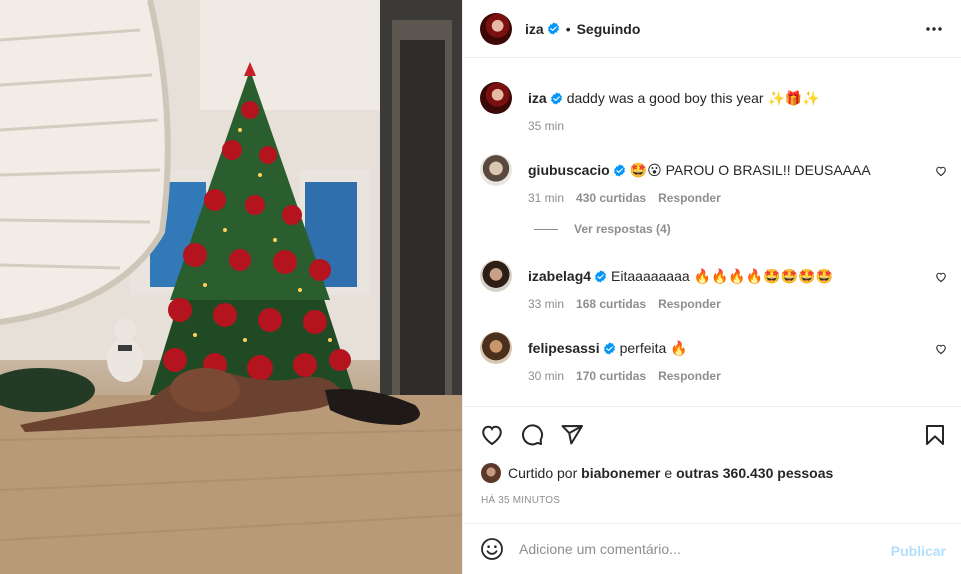 This screenshot has height=574, width=961. Describe the element at coordinates (689, 549) in the screenshot. I see `comment-input` at that location.